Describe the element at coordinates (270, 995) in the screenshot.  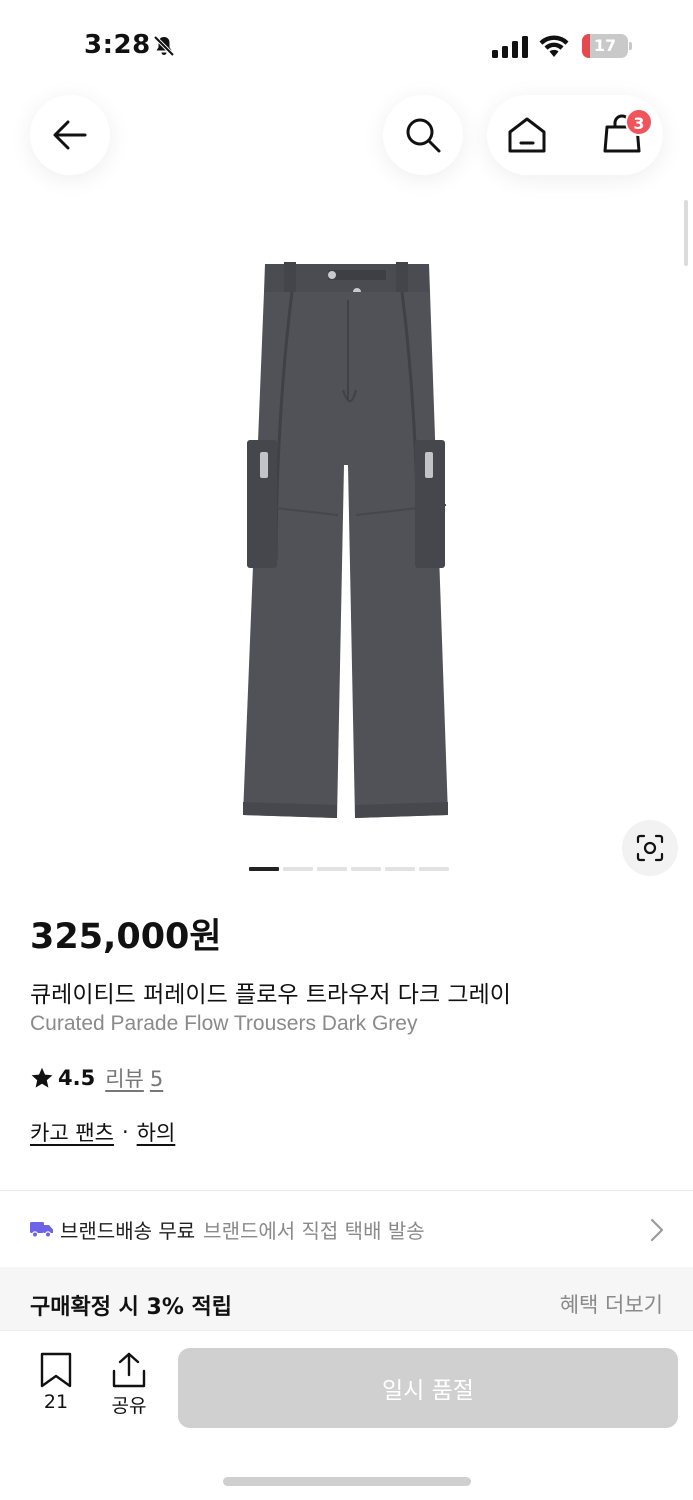
I see `product-title-ko: 큐레이티드 퍼레이드 플로우 트라우저 다크 그레이` at that location.